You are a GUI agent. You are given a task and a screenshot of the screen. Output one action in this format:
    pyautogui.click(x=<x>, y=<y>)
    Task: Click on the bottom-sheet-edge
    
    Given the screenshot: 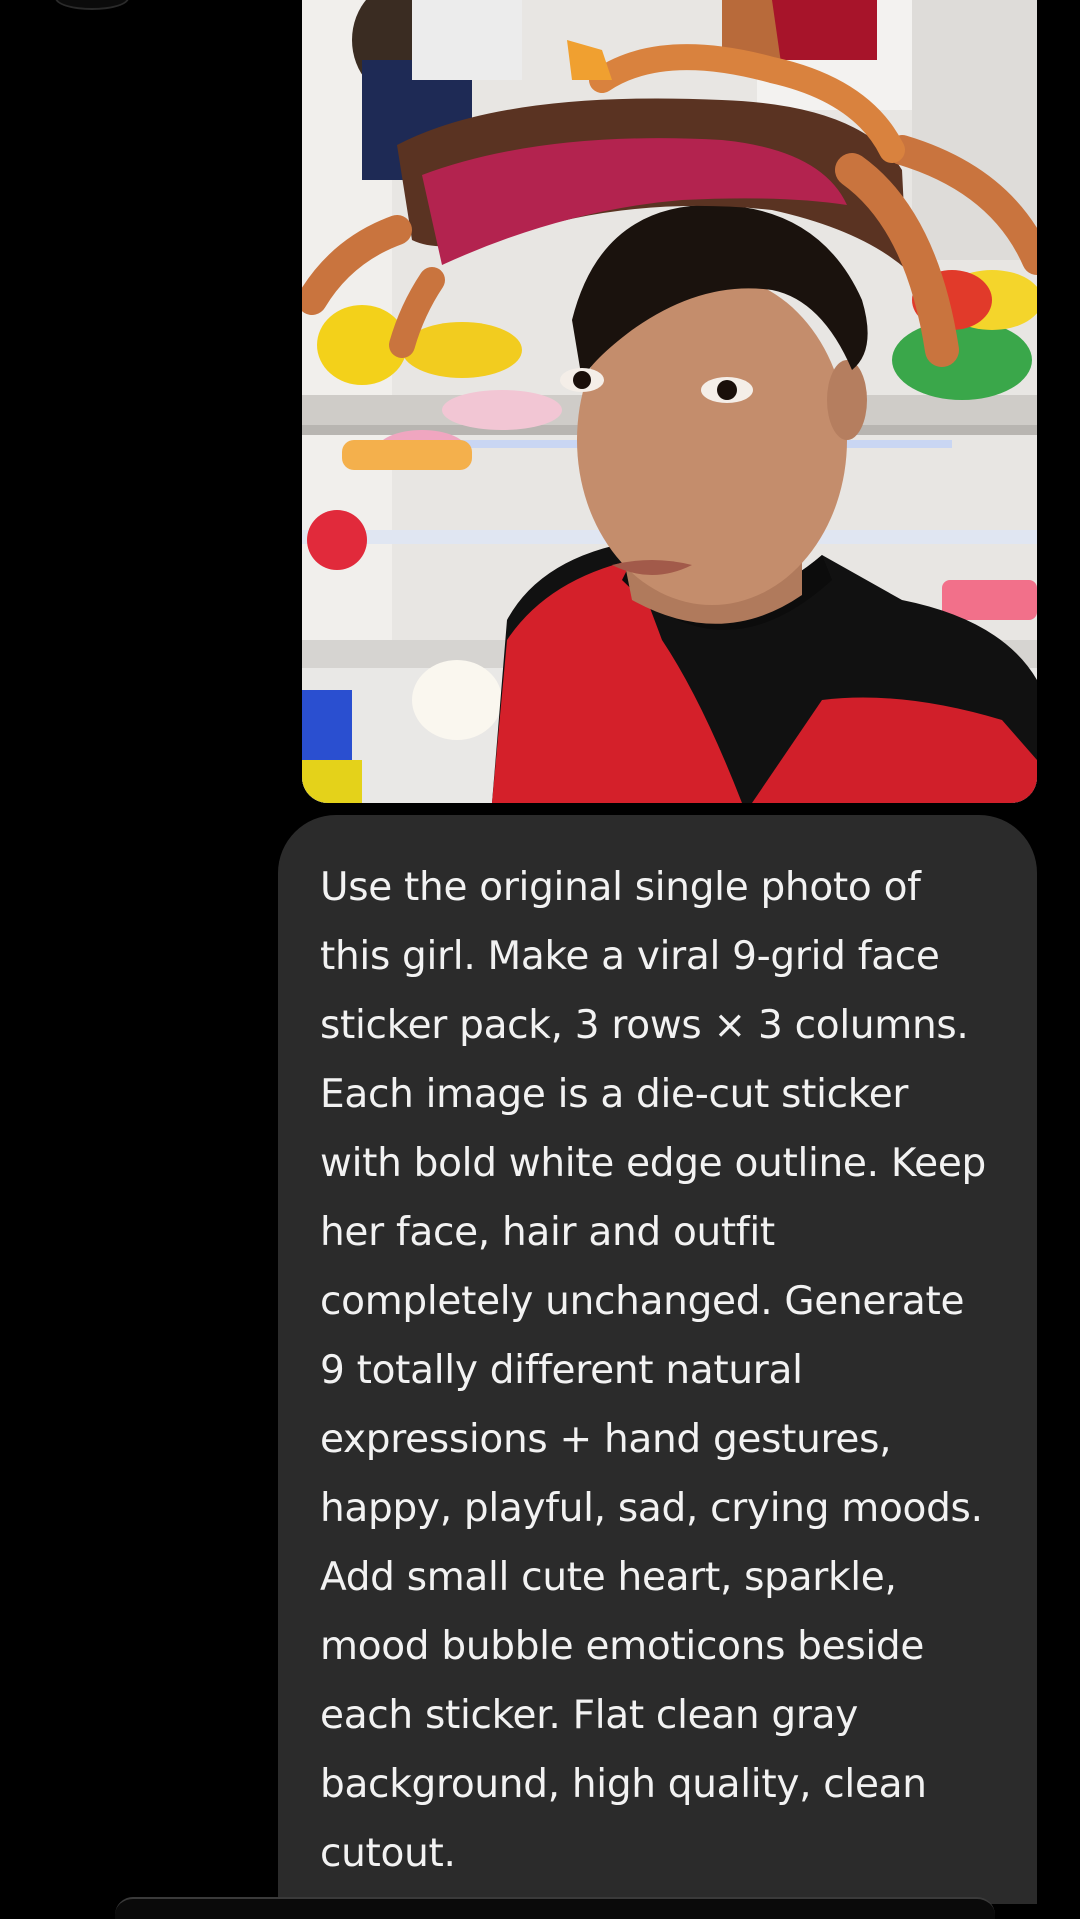 What is the action you would take?
    pyautogui.click(x=555, y=1908)
    